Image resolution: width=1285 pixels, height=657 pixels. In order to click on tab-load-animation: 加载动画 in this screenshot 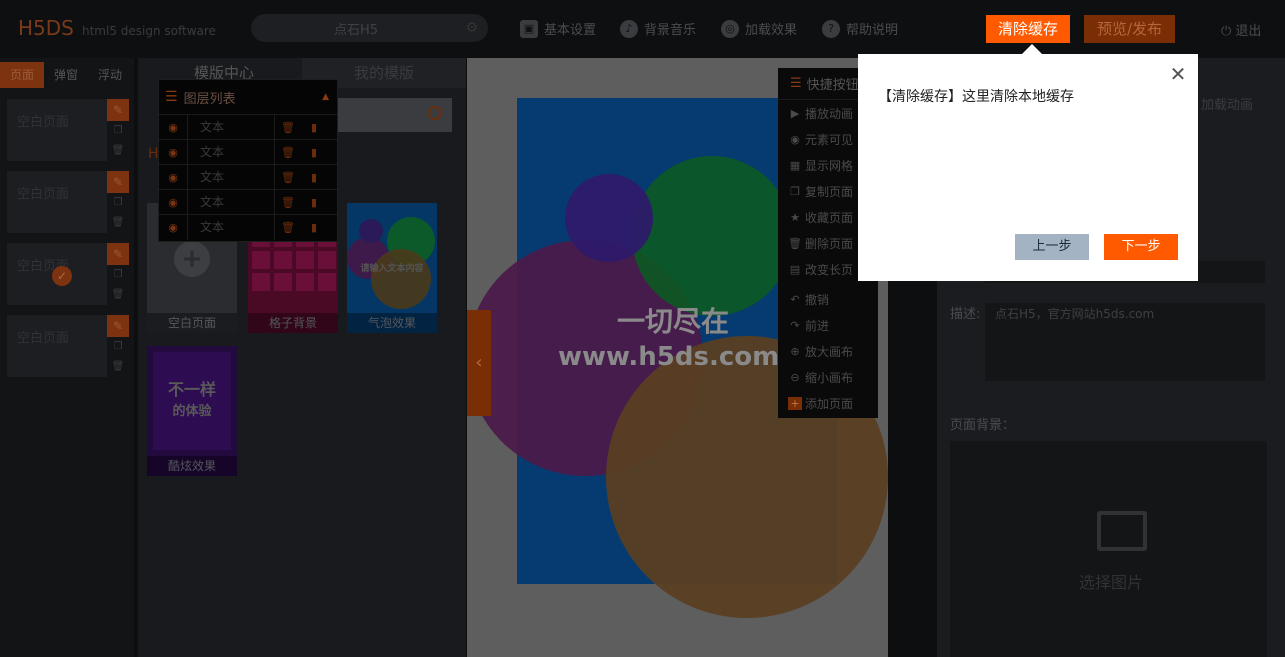, I will do `click(1227, 103)`.